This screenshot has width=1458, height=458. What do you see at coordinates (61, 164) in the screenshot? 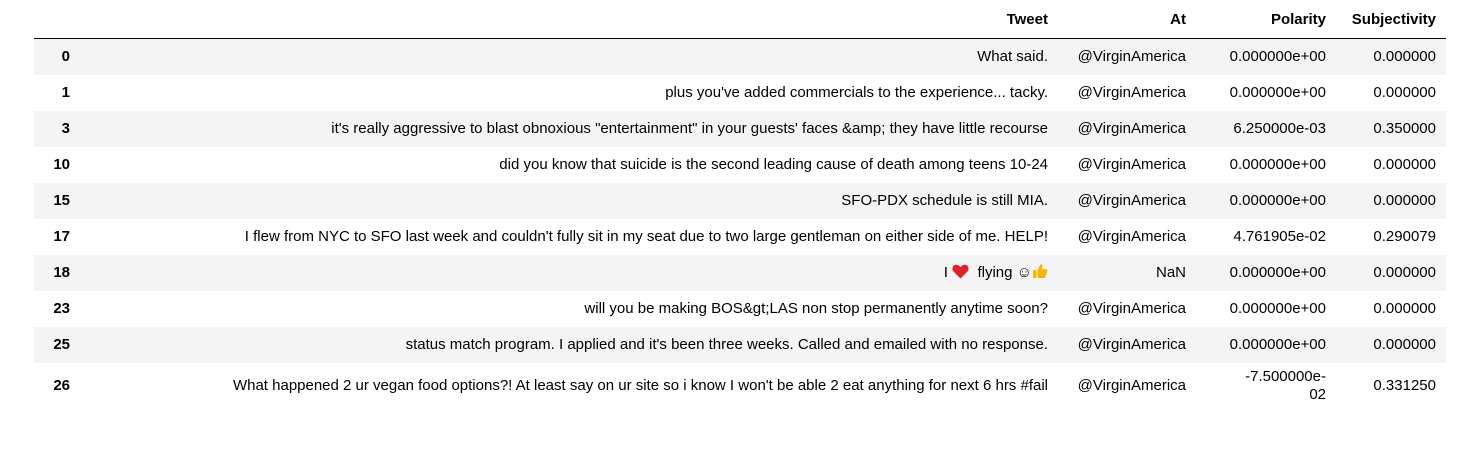
I see `row-index: 10` at bounding box center [61, 164].